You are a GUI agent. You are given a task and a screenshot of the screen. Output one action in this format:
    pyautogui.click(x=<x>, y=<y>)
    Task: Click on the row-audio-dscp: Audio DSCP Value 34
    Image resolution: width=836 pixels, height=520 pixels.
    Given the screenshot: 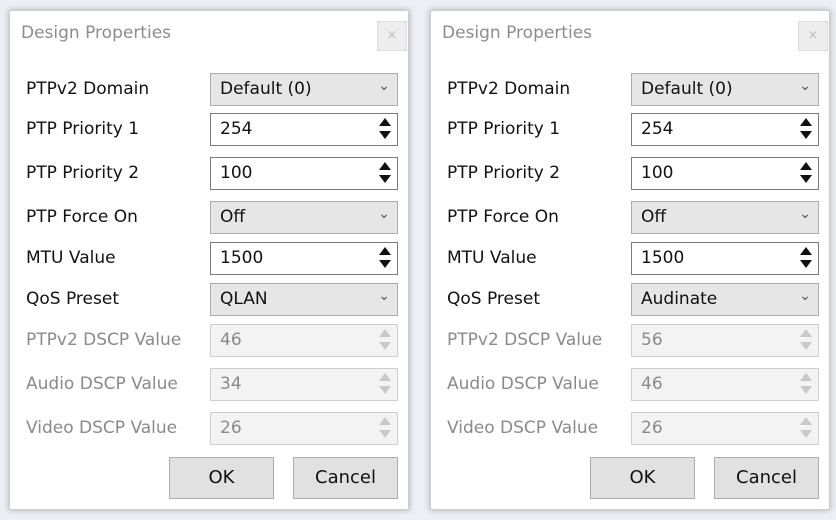 What is the action you would take?
    pyautogui.click(x=210, y=385)
    